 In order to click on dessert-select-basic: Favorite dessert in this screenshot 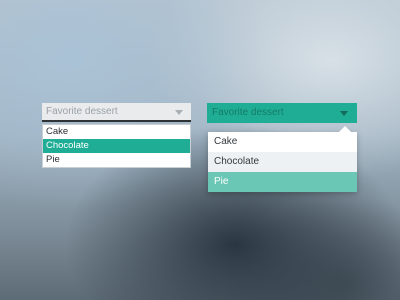, I will do `click(116, 112)`.